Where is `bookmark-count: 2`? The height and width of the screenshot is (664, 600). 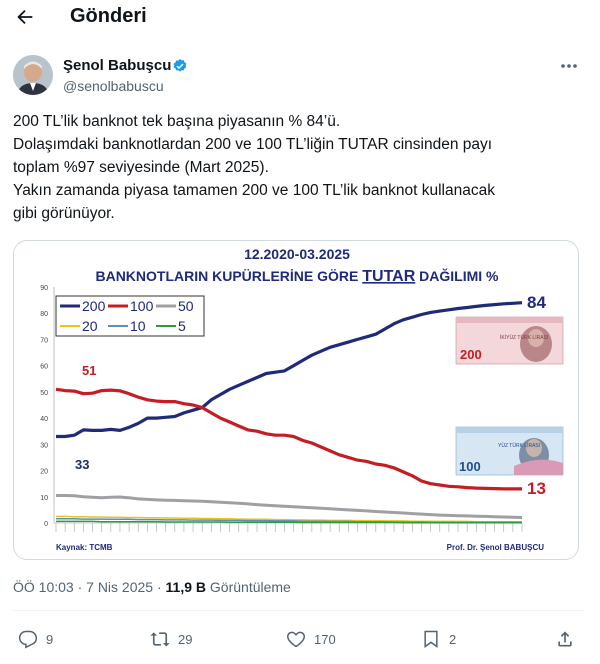
bookmark-count: 2 is located at coordinates (453, 639).